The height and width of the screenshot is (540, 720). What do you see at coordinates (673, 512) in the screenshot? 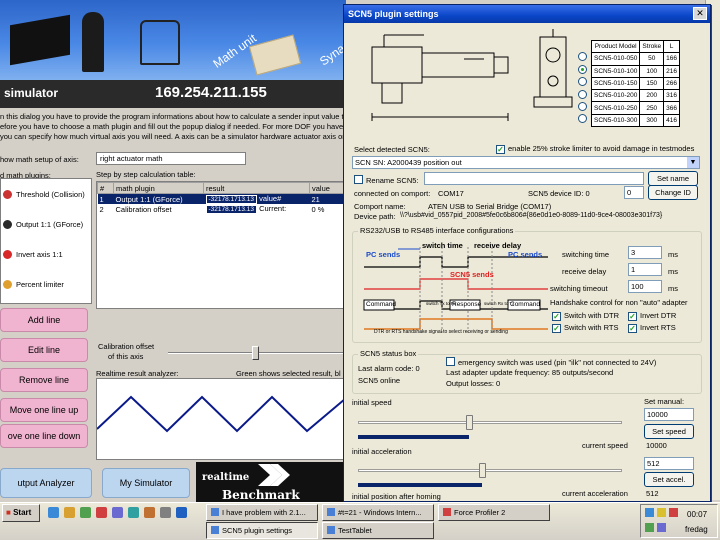
I see `security-icon` at bounding box center [673, 512].